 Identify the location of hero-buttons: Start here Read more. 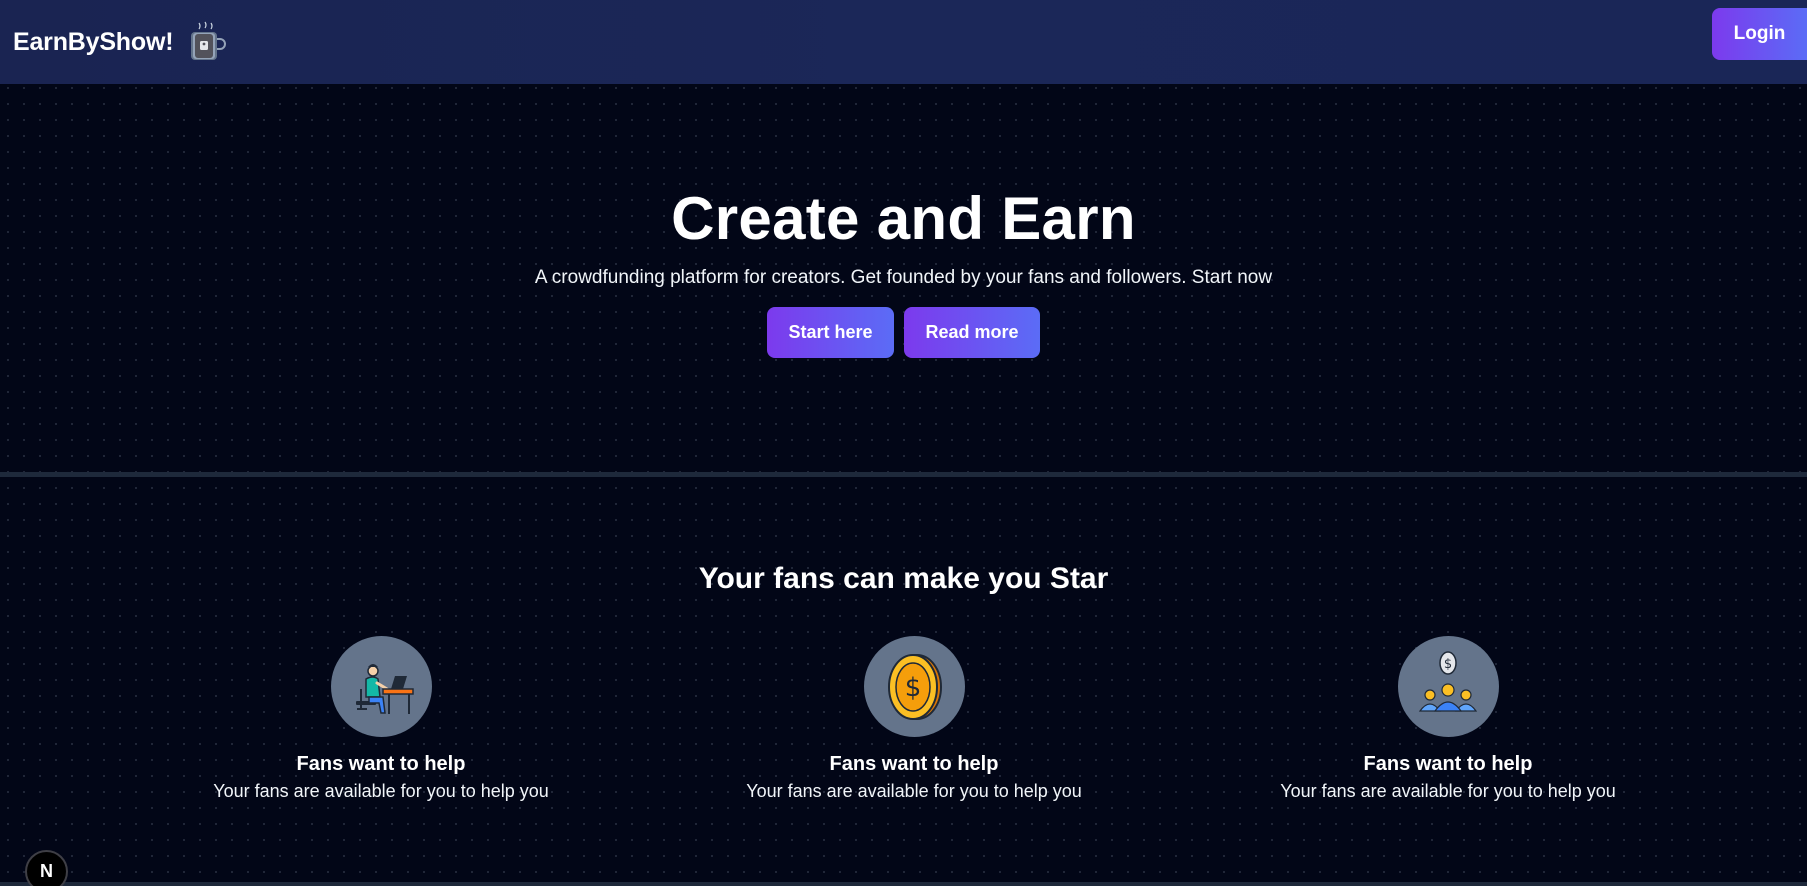
(903, 332).